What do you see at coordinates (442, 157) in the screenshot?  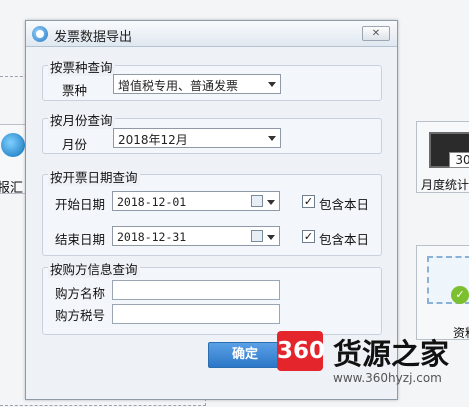 I see `monthly-stats-module: 30 月度统计` at bounding box center [442, 157].